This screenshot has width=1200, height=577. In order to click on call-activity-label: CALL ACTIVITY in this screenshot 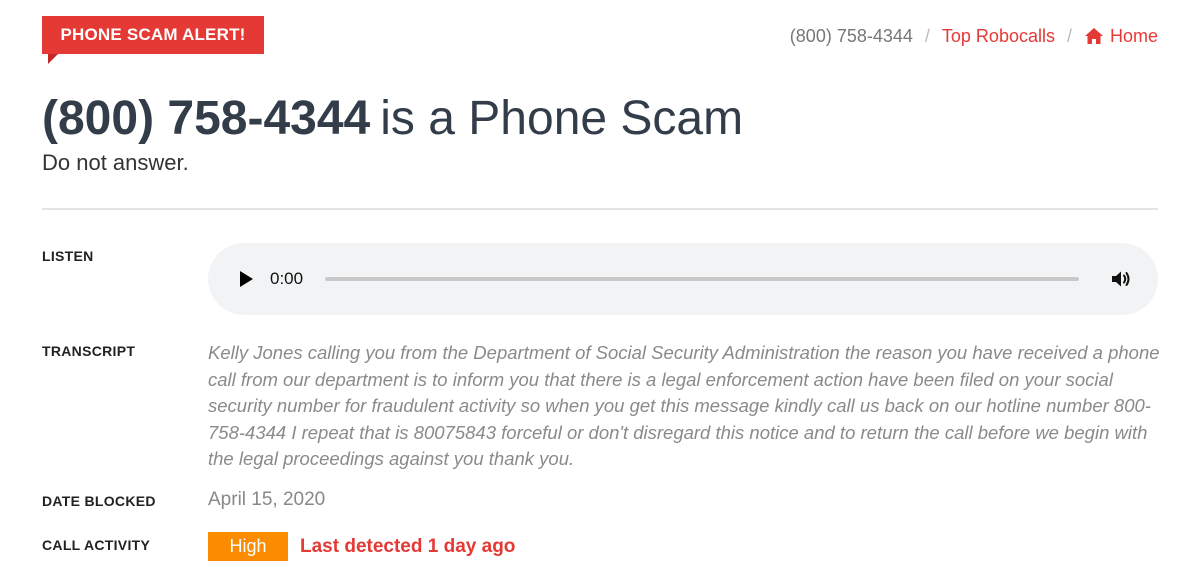, I will do `click(96, 545)`.